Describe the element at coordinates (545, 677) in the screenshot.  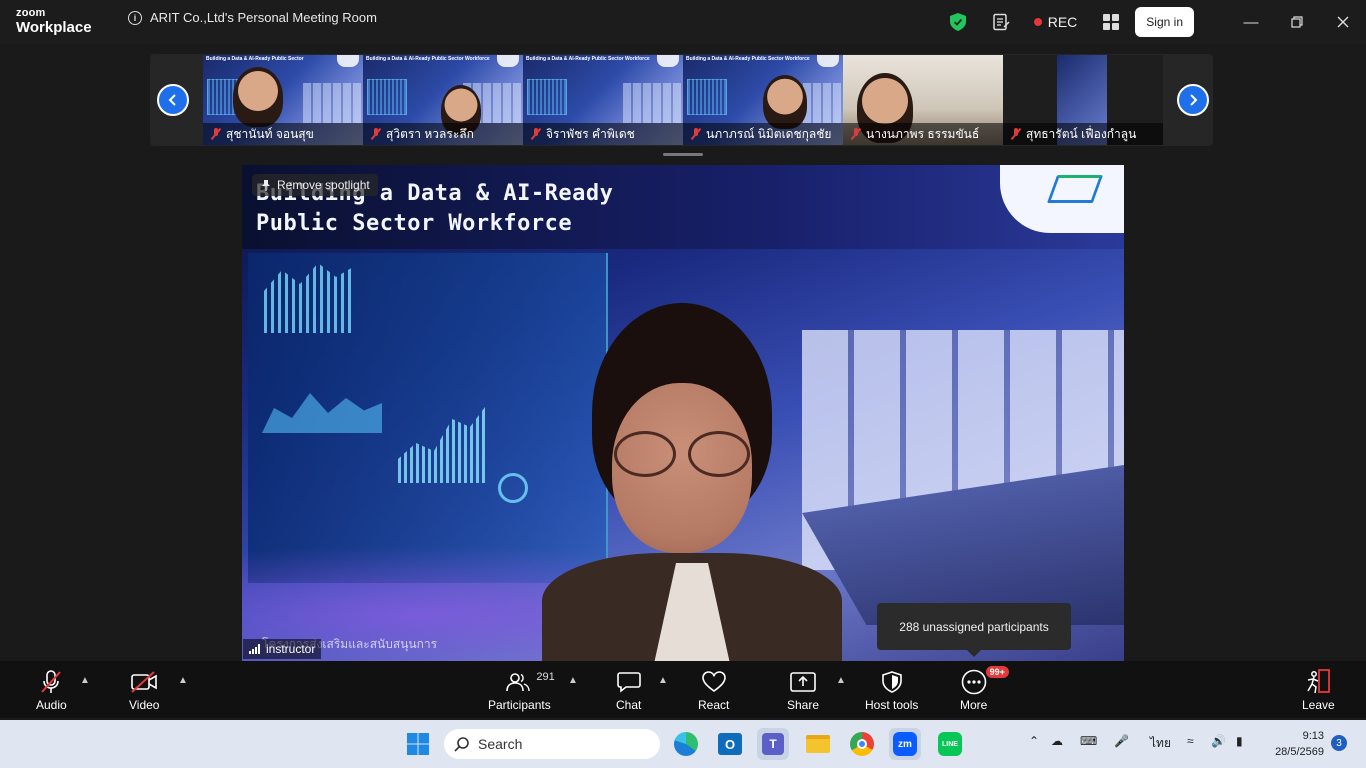
I see `participants-count: 291` at that location.